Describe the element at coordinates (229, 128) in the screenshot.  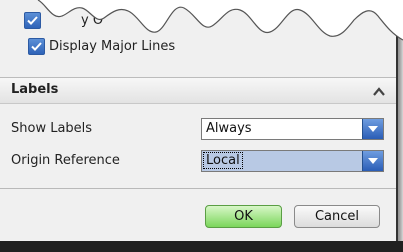
I see `show-labels-value: Always` at that location.